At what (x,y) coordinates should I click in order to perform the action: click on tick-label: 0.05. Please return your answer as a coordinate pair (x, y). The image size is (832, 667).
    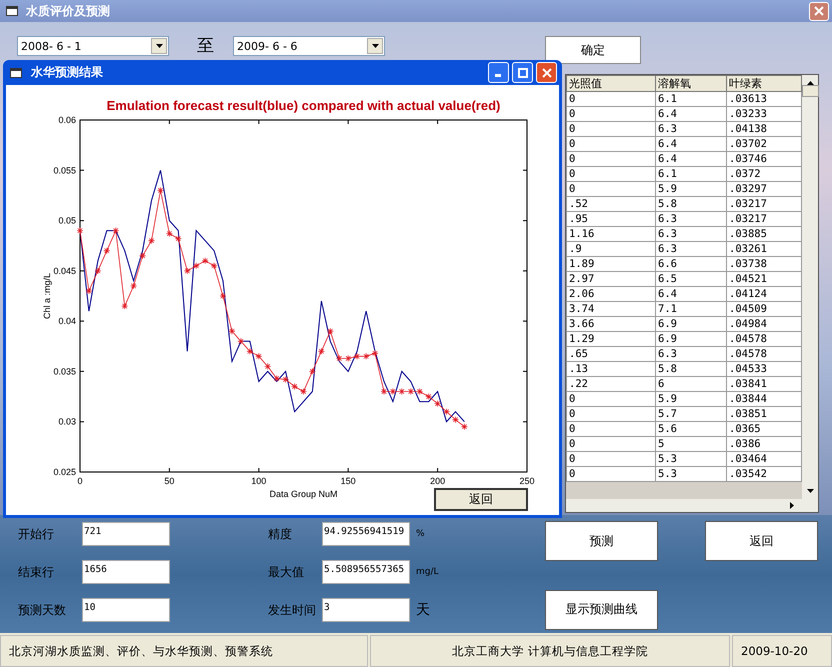
    Looking at the image, I should click on (67, 221).